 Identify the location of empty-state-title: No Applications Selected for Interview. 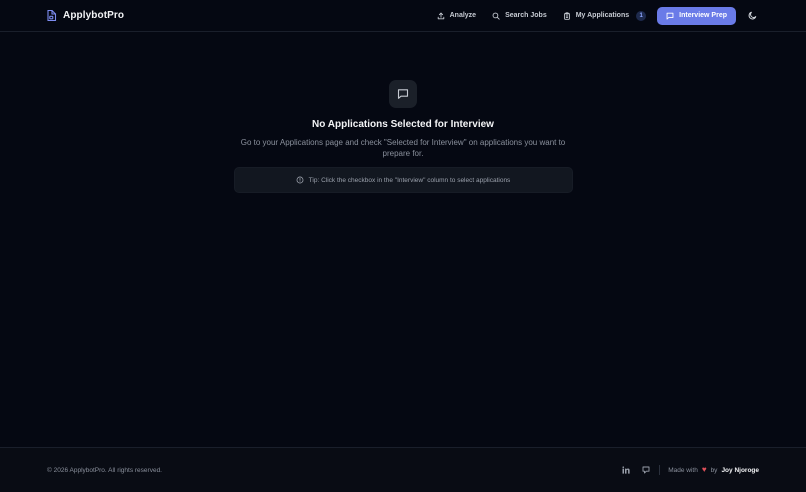
(403, 124).